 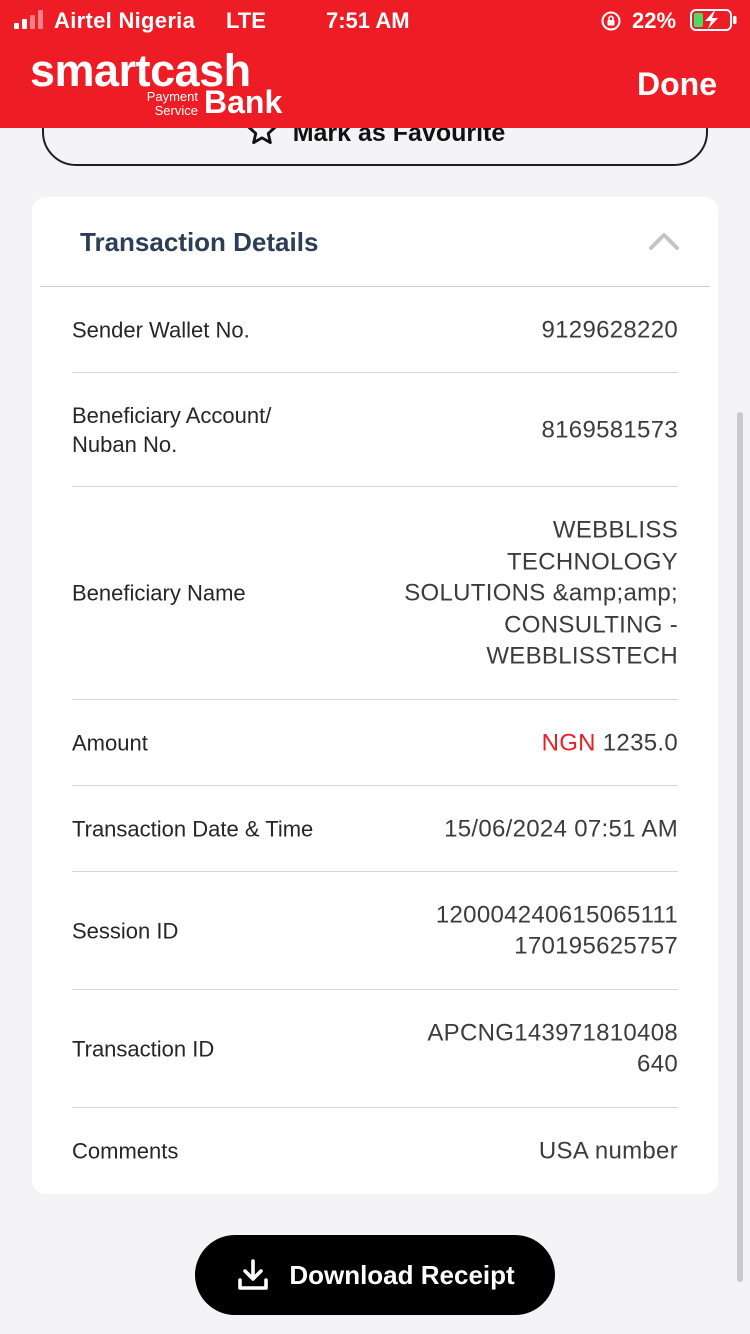 I want to click on smartcash-logo: smartcash Payment Service Bank, so click(x=156, y=84).